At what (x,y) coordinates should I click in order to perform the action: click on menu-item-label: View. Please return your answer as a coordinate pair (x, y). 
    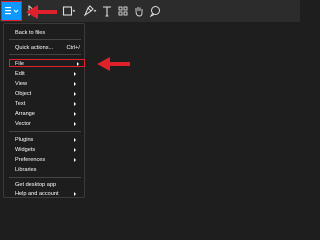
    Looking at the image, I should click on (21, 83).